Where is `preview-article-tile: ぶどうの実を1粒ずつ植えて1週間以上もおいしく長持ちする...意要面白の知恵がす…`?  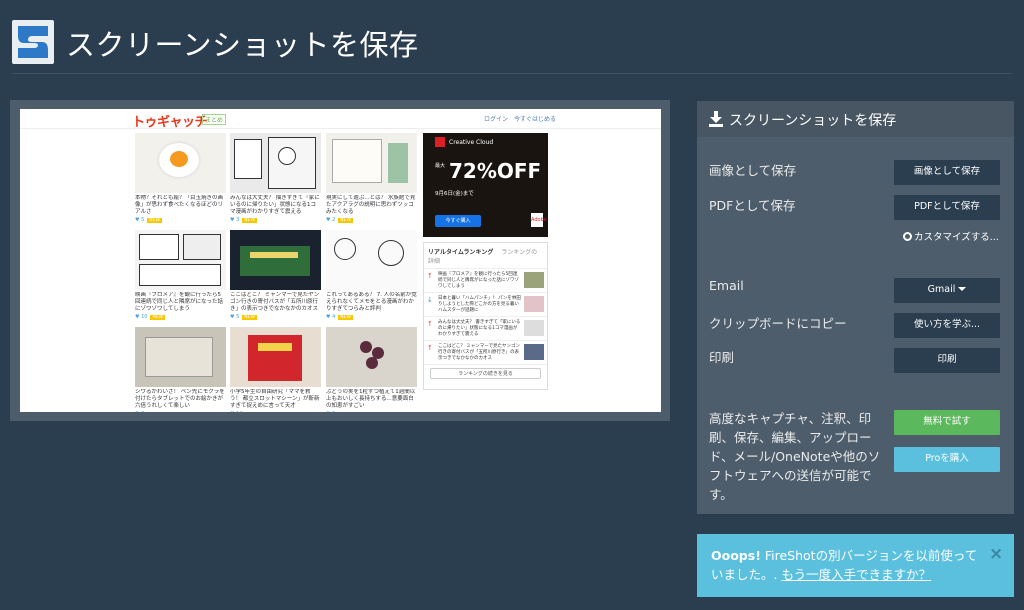 preview-article-tile: ぶどうの実を1粒ずつ植えて1週間以上もおいしく長持ちする...意要面白の知恵がす… is located at coordinates (371, 369).